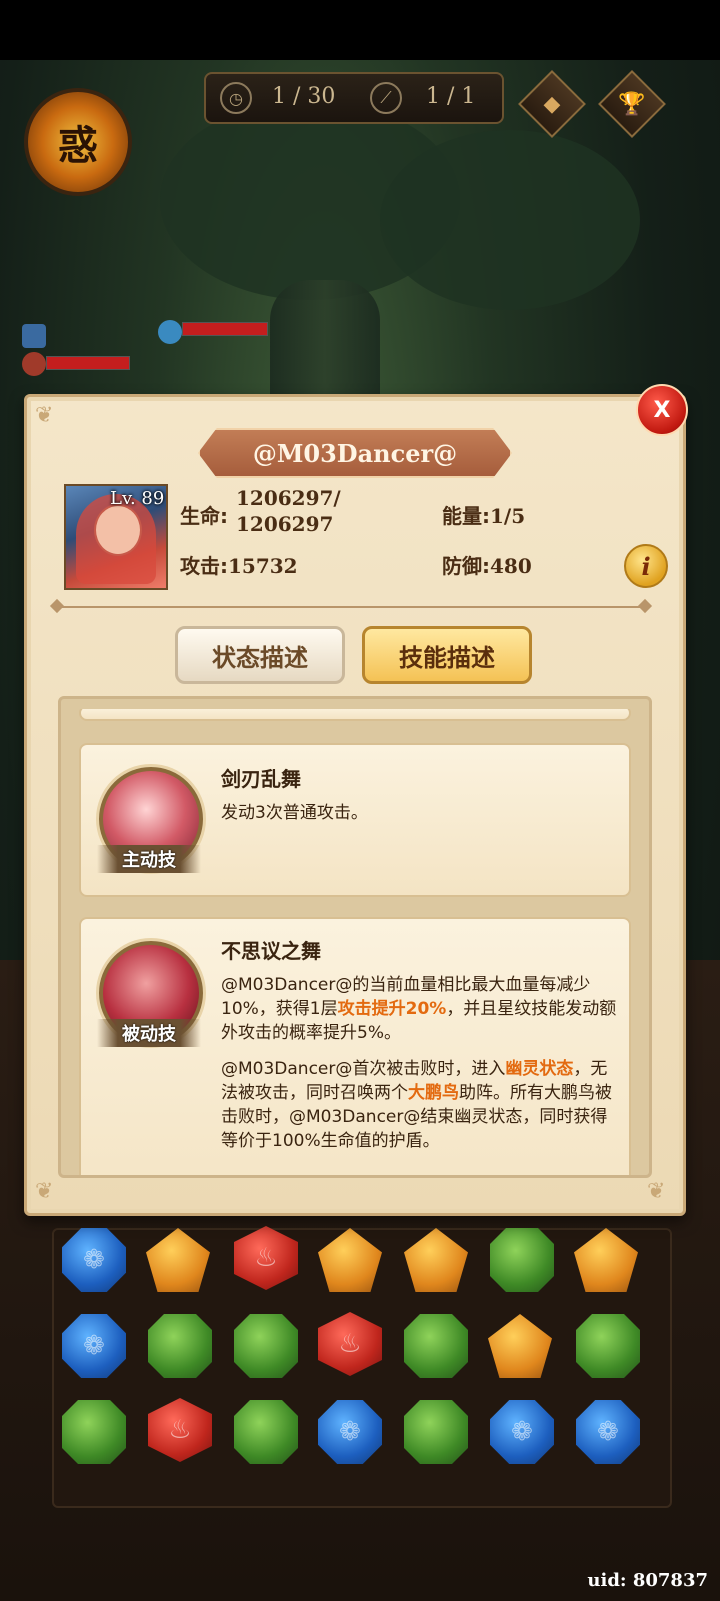 This screenshot has height=1601, width=720. Describe the element at coordinates (260, 657) in the screenshot. I see `tab-status-label: 状态描述` at that location.